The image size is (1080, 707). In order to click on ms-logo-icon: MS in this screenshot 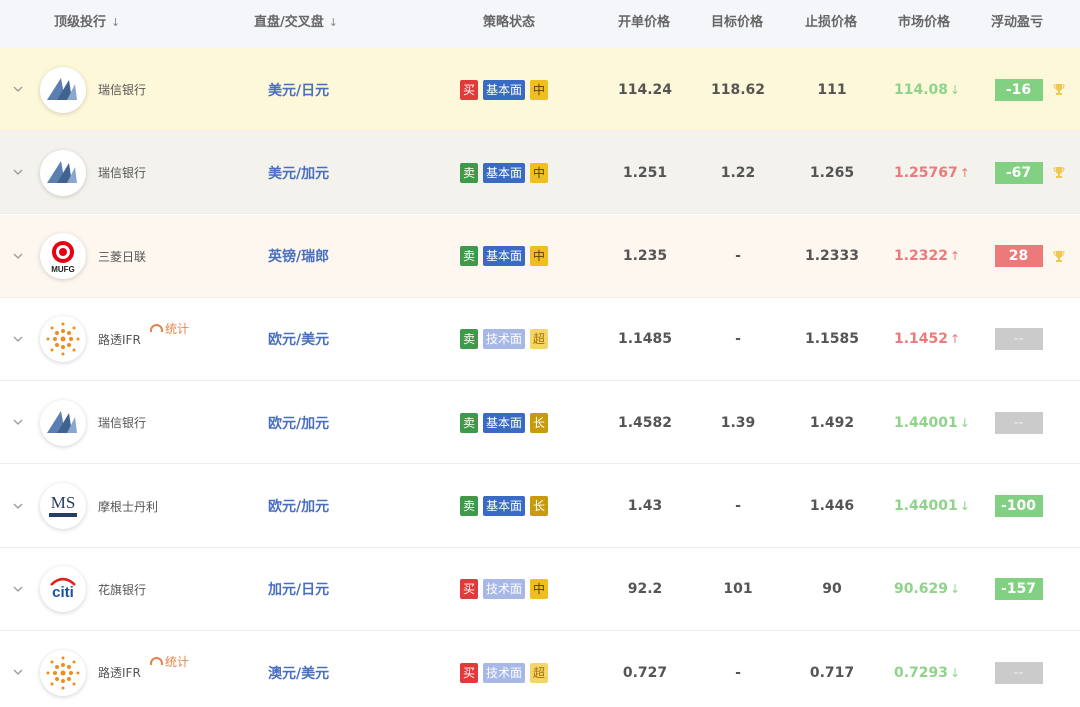, I will do `click(63, 506)`.